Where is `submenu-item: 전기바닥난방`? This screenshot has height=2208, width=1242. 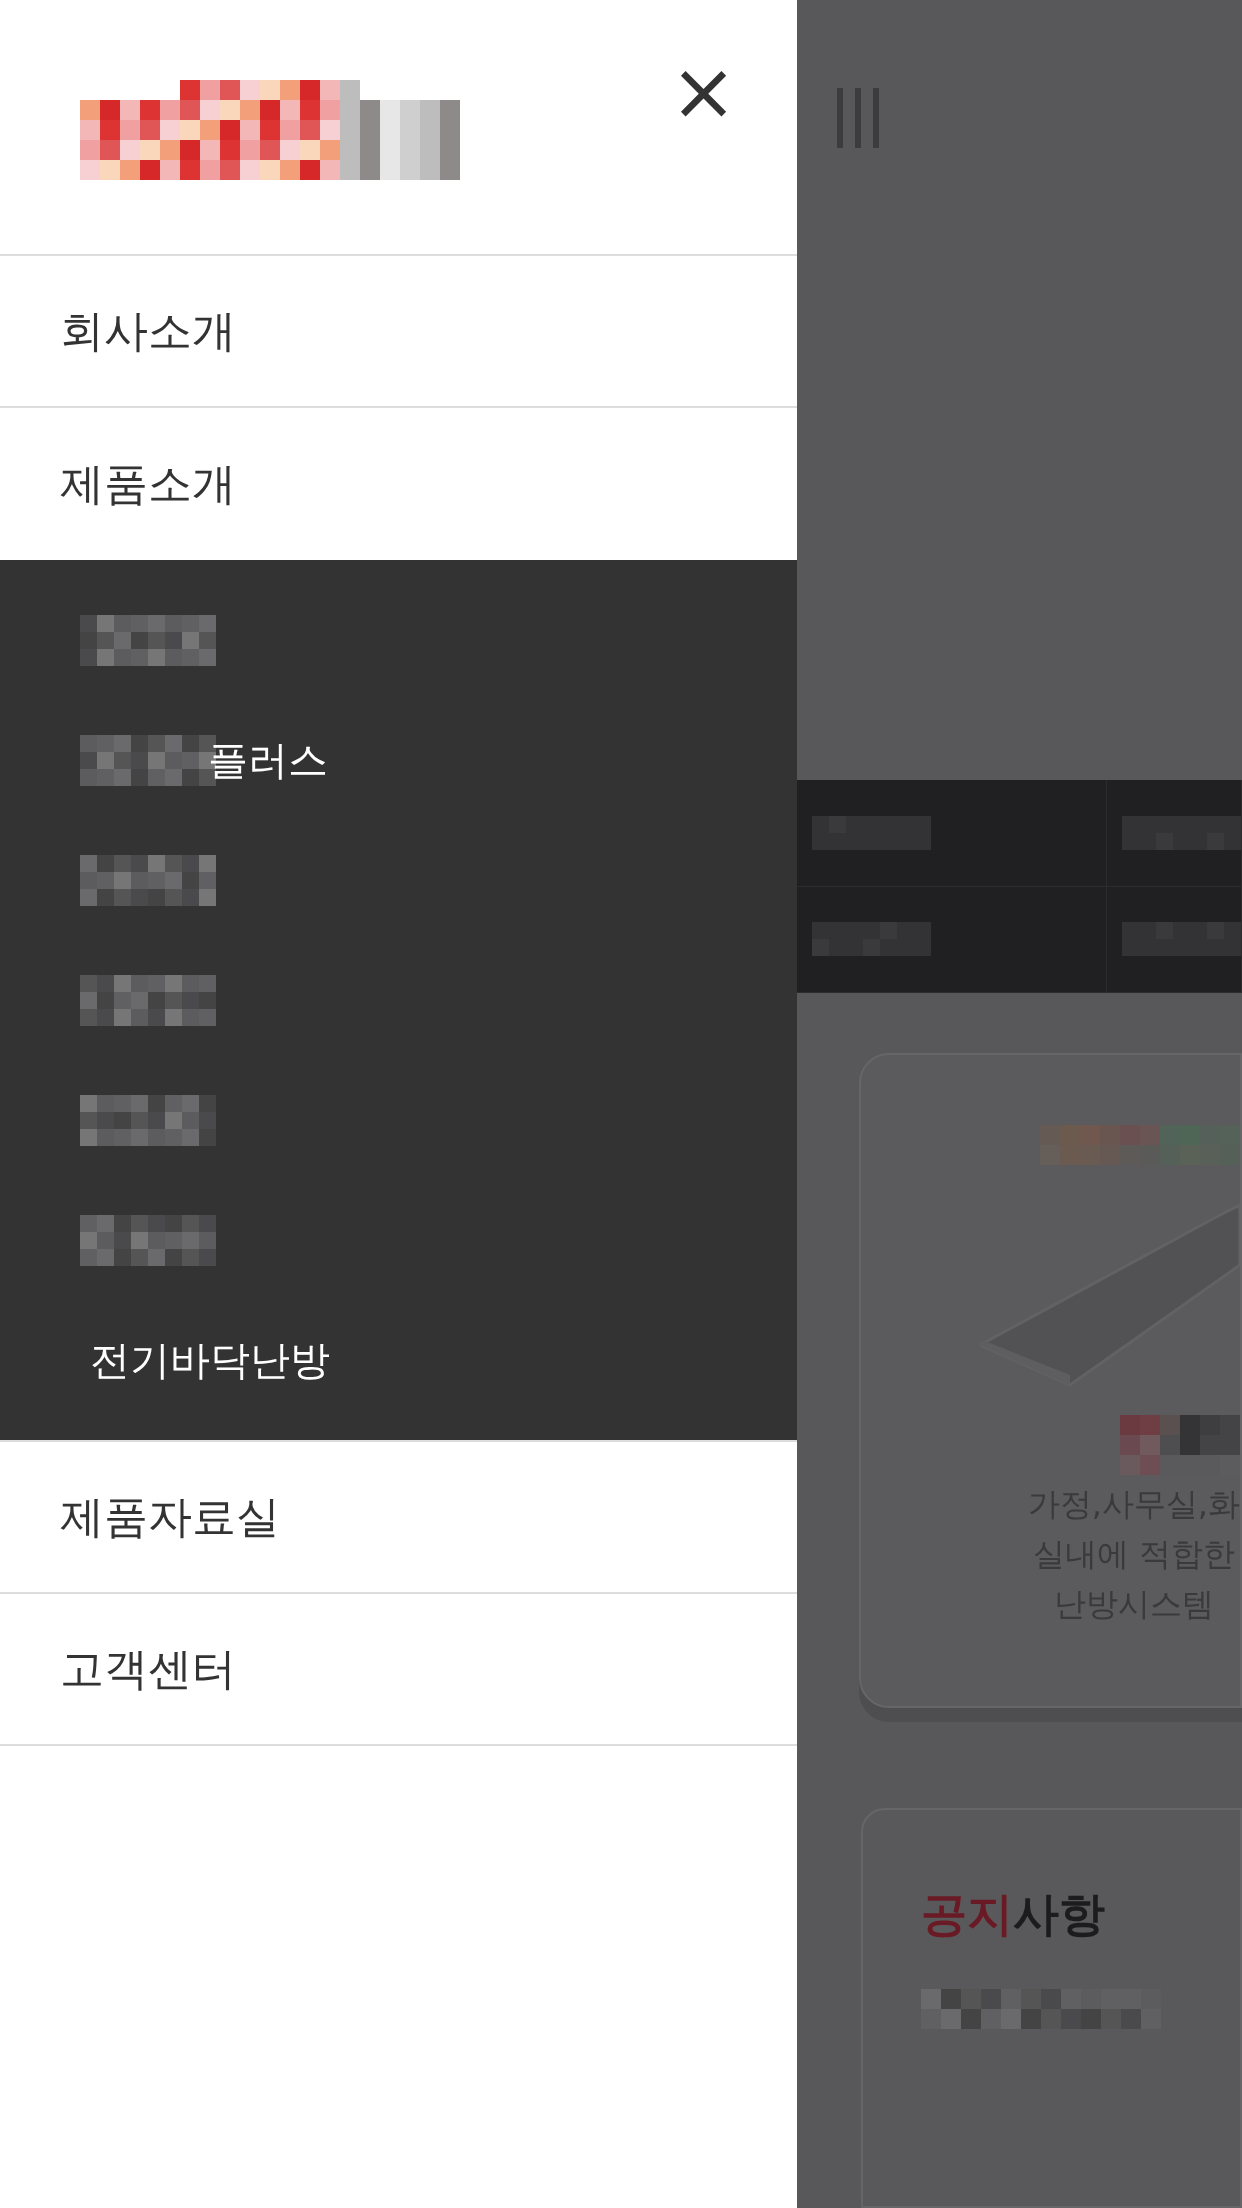 submenu-item: 전기바닥난방 is located at coordinates (205, 1360).